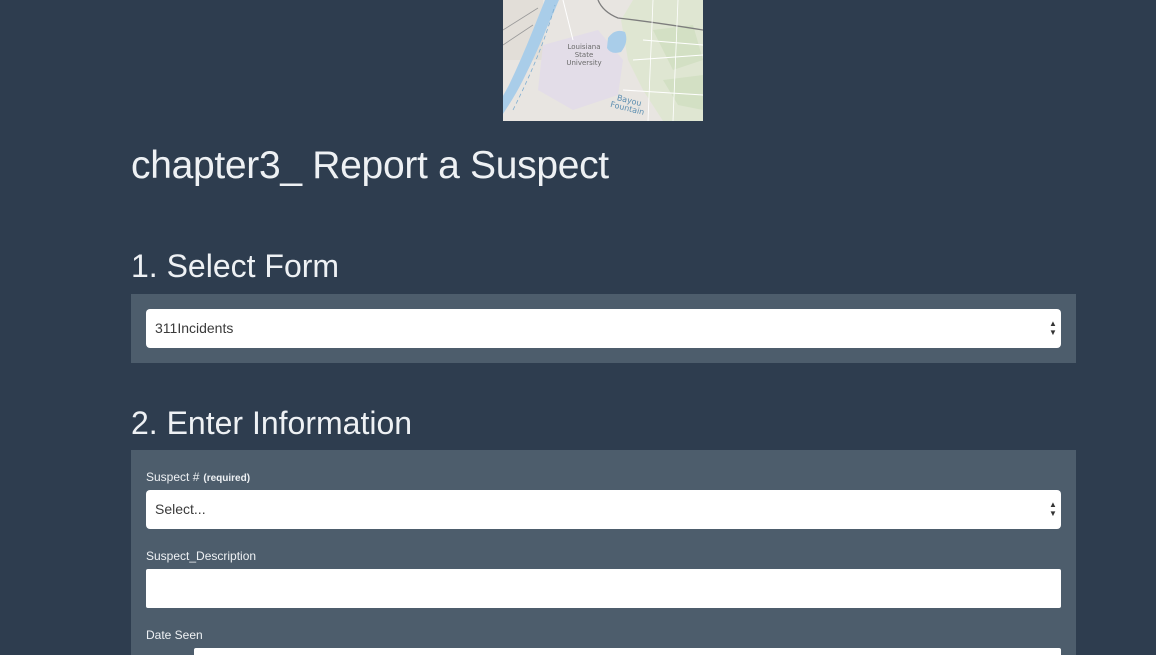 The image size is (1156, 655). What do you see at coordinates (370, 165) in the screenshot?
I see `page-title: chapter3_ Report a Suspect` at bounding box center [370, 165].